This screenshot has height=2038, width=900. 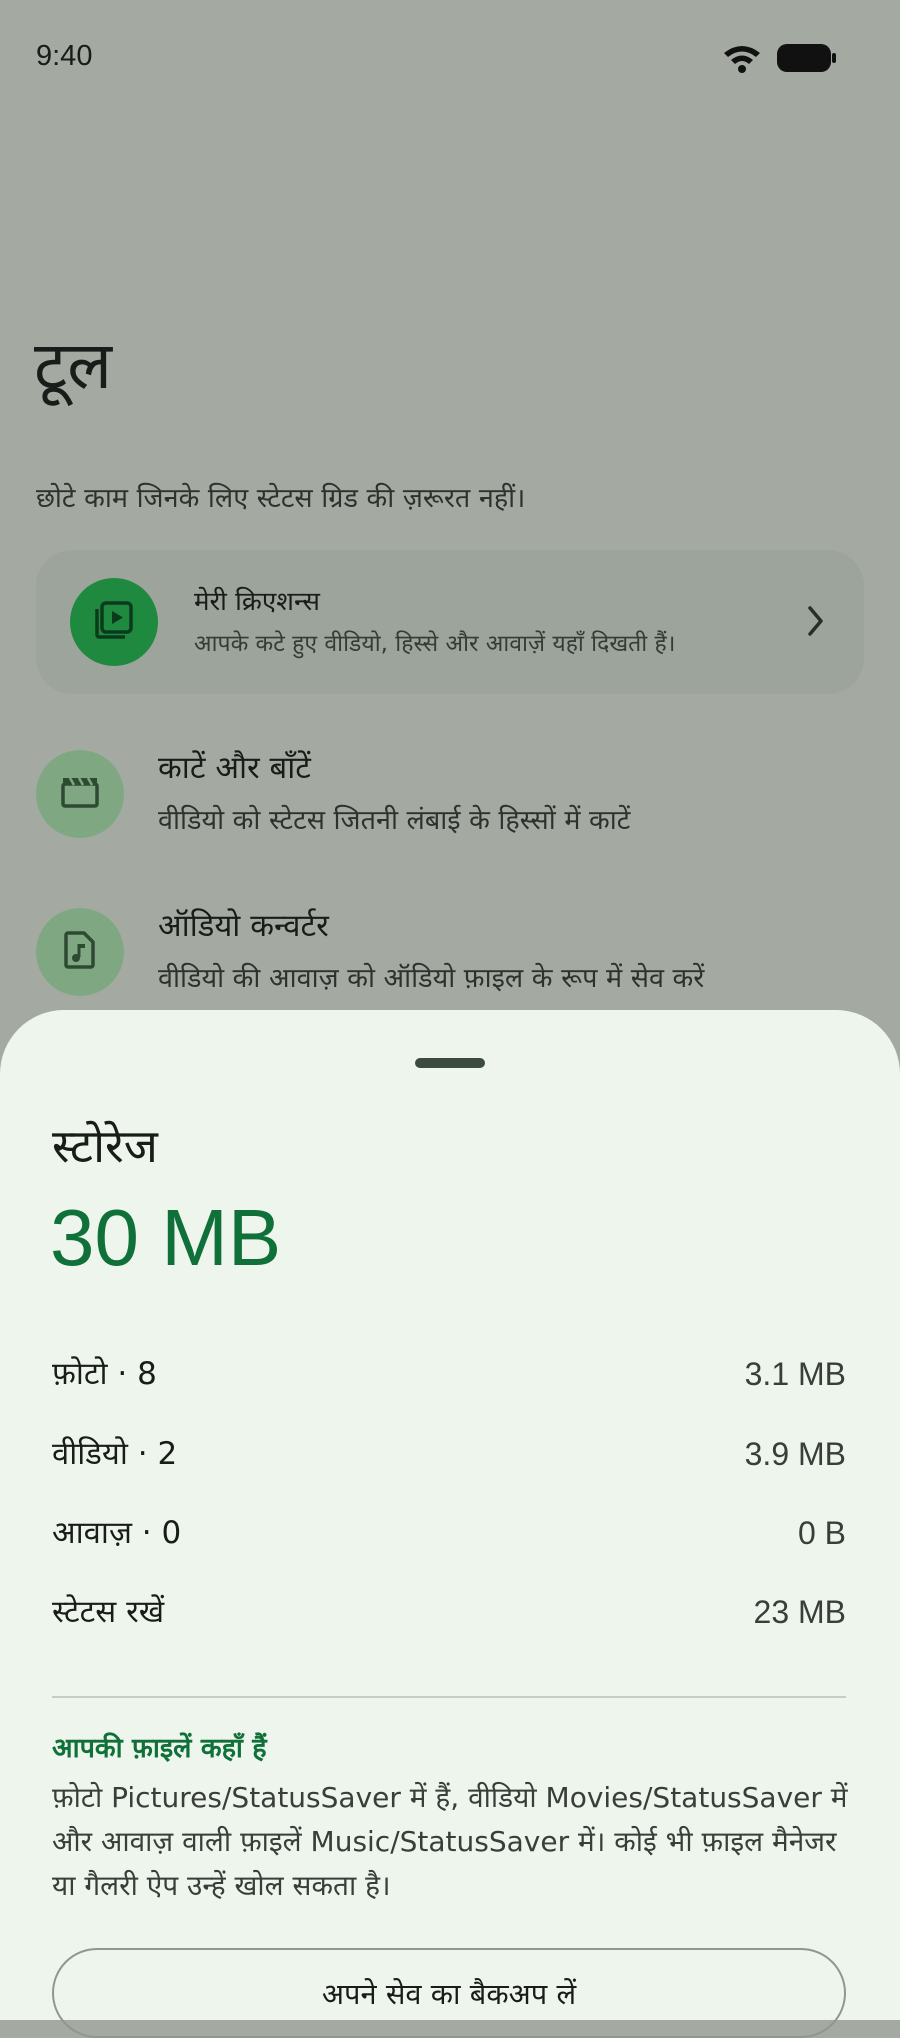 I want to click on status-bar: 9:40, so click(x=450, y=58).